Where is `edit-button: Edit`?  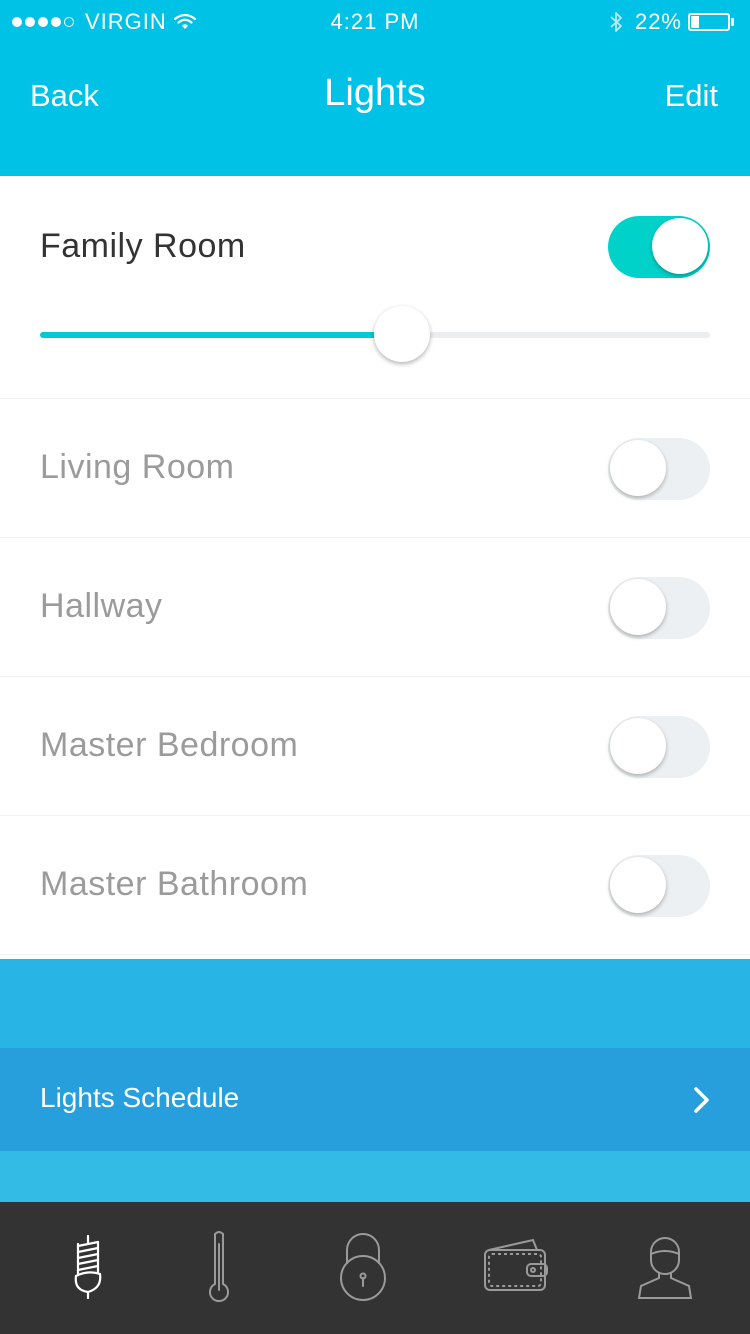 edit-button: Edit is located at coordinates (691, 96).